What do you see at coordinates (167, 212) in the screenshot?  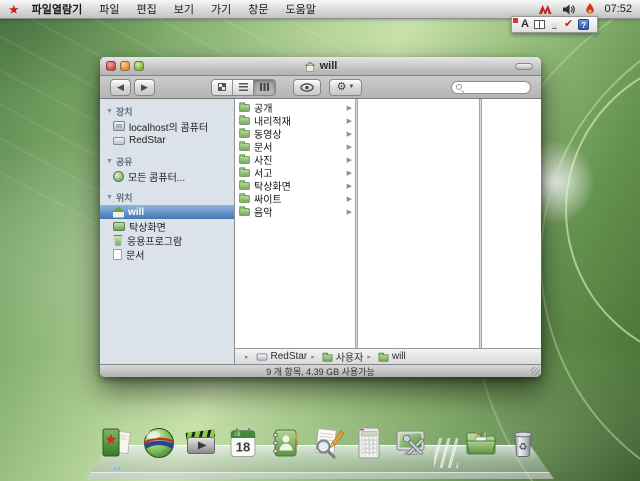 I see `sidebar-item: will` at bounding box center [167, 212].